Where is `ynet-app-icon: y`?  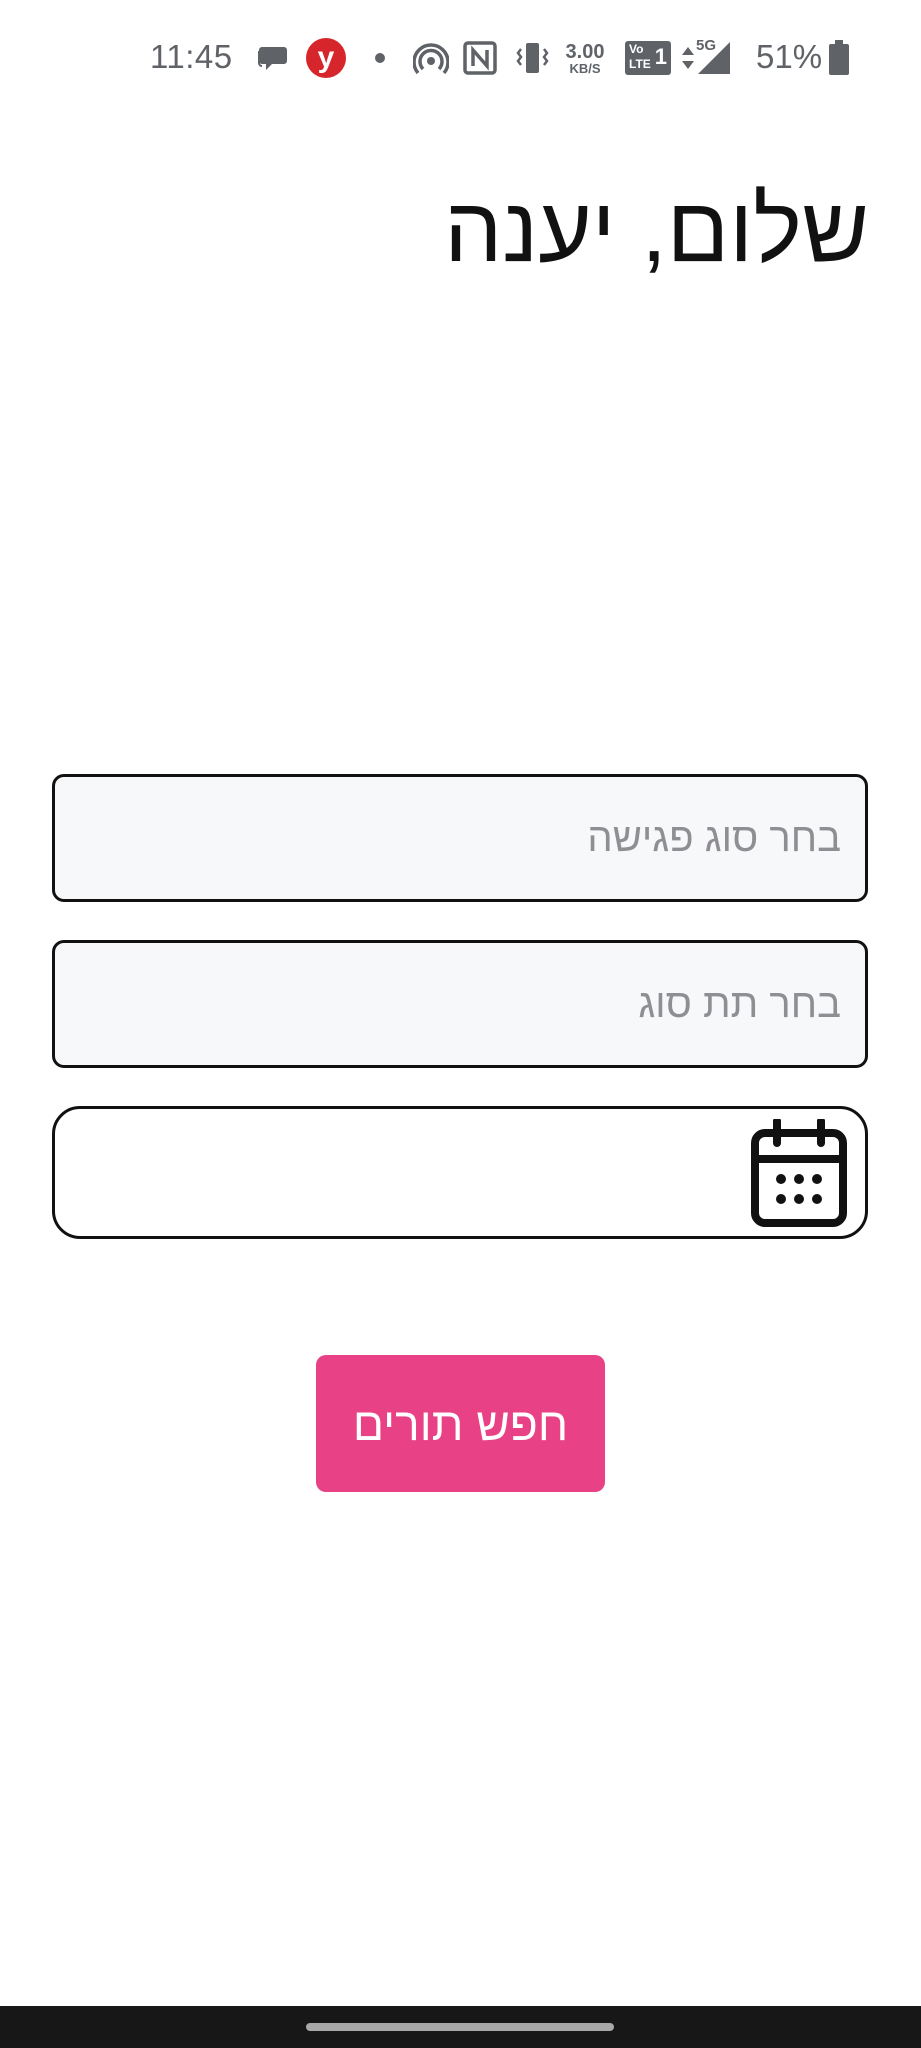 ynet-app-icon: y is located at coordinates (326, 58).